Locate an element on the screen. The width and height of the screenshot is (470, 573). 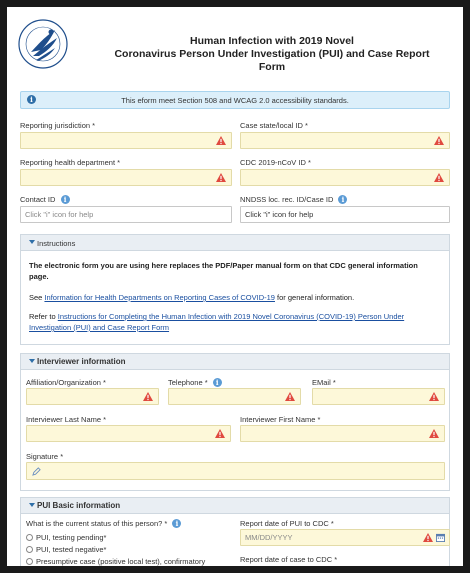
reporting-health-department-field is located at coordinates (126, 177).